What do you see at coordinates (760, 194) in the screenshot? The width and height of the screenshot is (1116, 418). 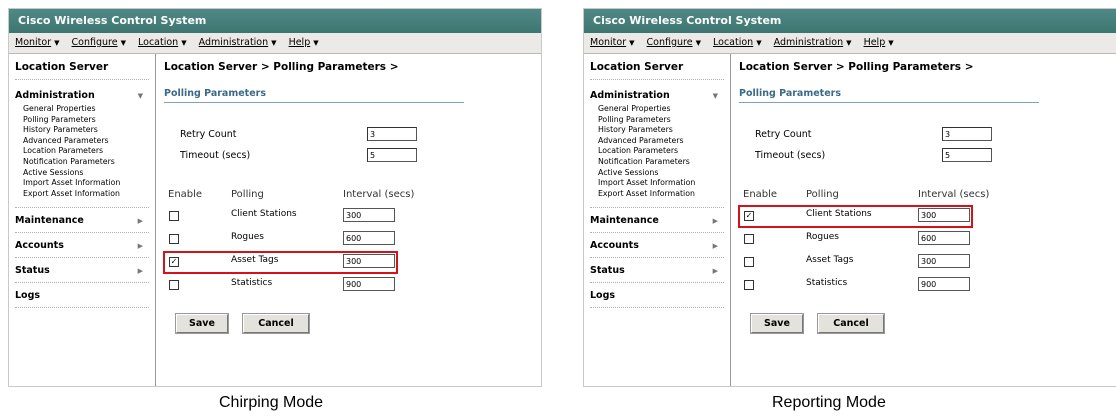 I see `enable-column-header: Enable` at bounding box center [760, 194].